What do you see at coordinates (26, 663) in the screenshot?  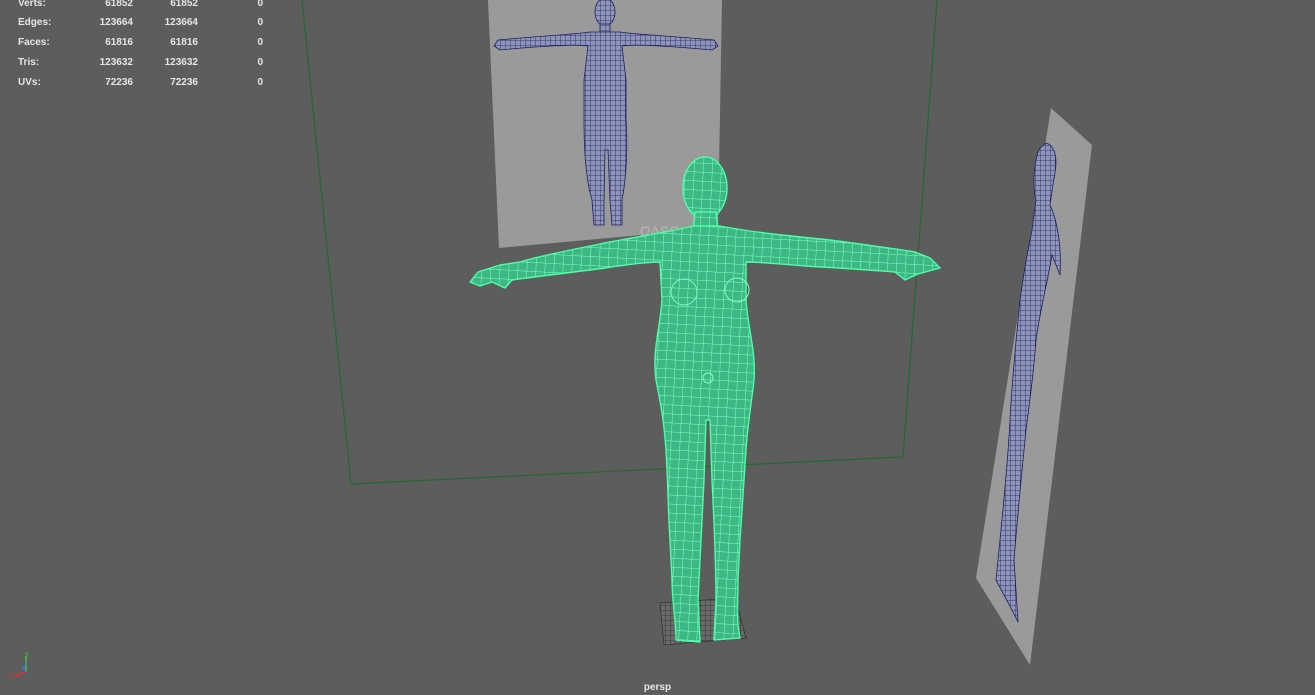 I see `axis-z-label: z` at bounding box center [26, 663].